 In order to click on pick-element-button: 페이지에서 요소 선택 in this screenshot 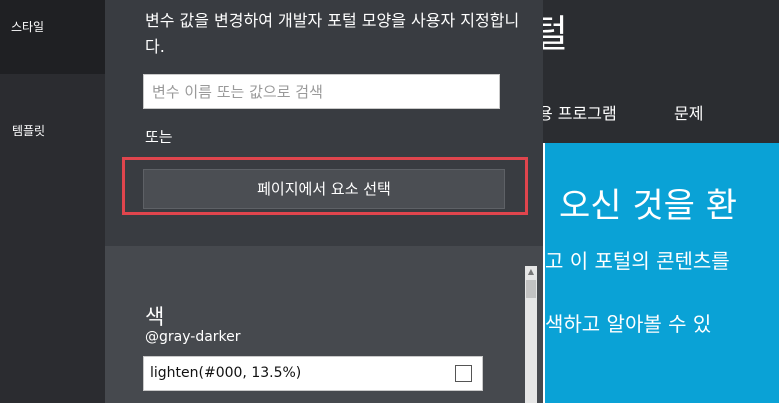, I will do `click(324, 189)`.